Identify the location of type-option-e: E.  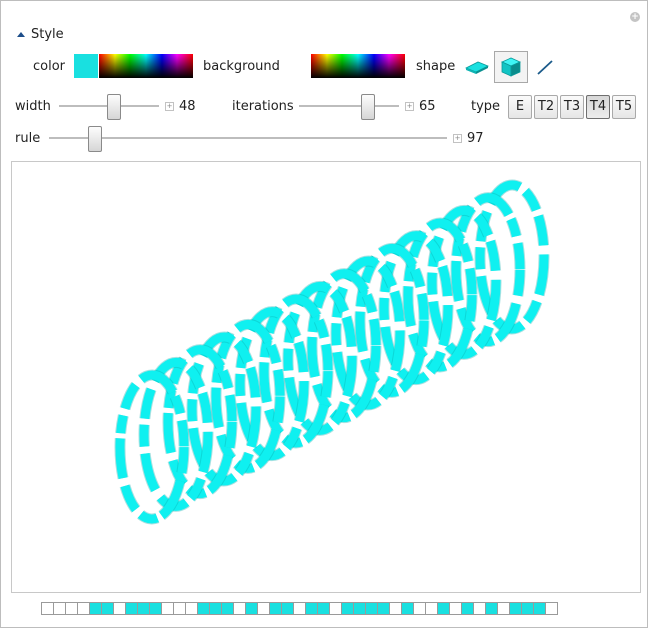
(520, 107).